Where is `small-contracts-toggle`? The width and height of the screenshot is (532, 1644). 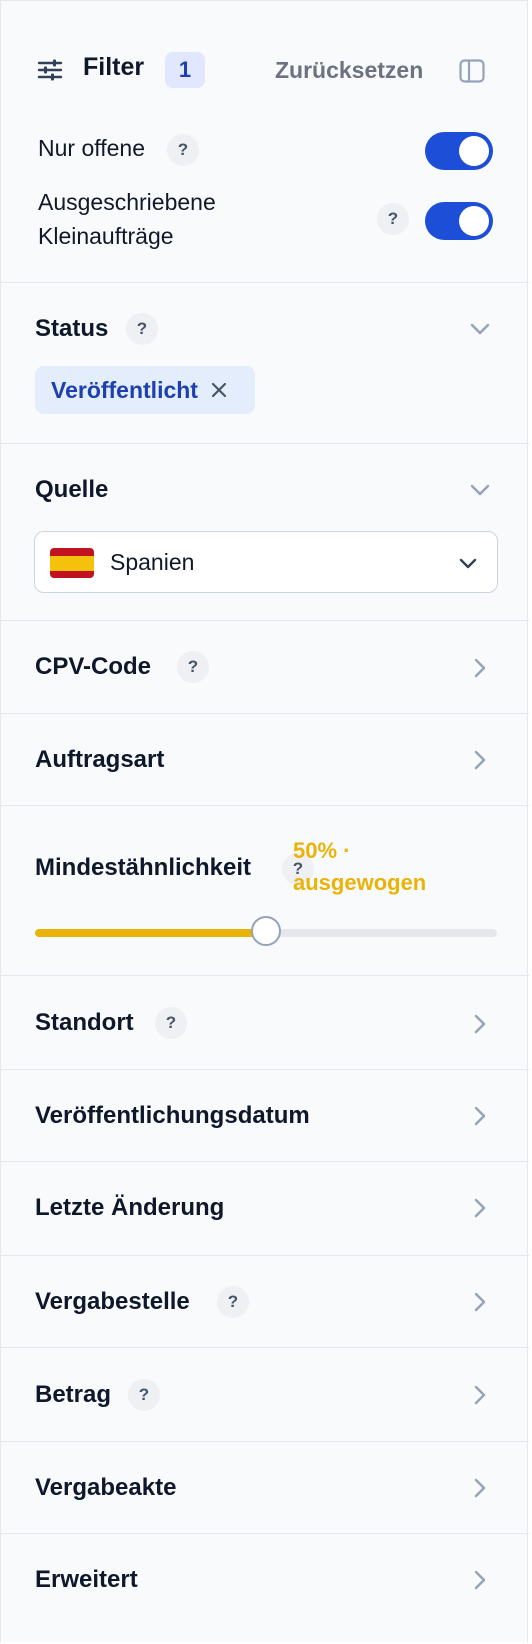
small-contracts-toggle is located at coordinates (459, 221).